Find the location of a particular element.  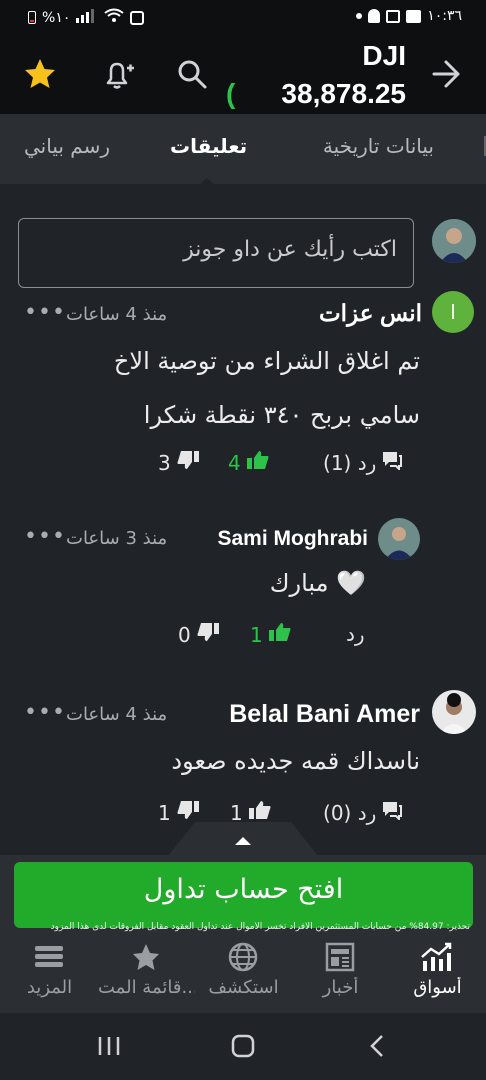

tab-overflow-indicator is located at coordinates (483, 146).